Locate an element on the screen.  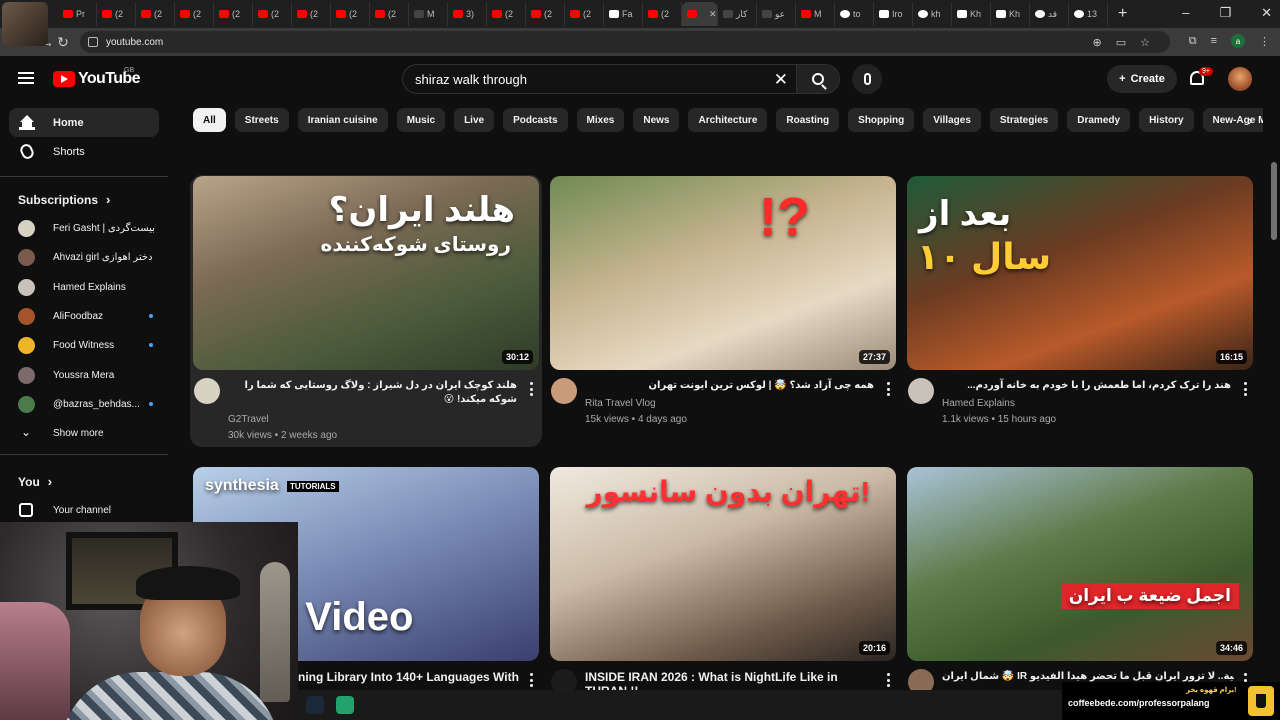
show-more-button: ⌄ Show more is located at coordinates (84, 433).